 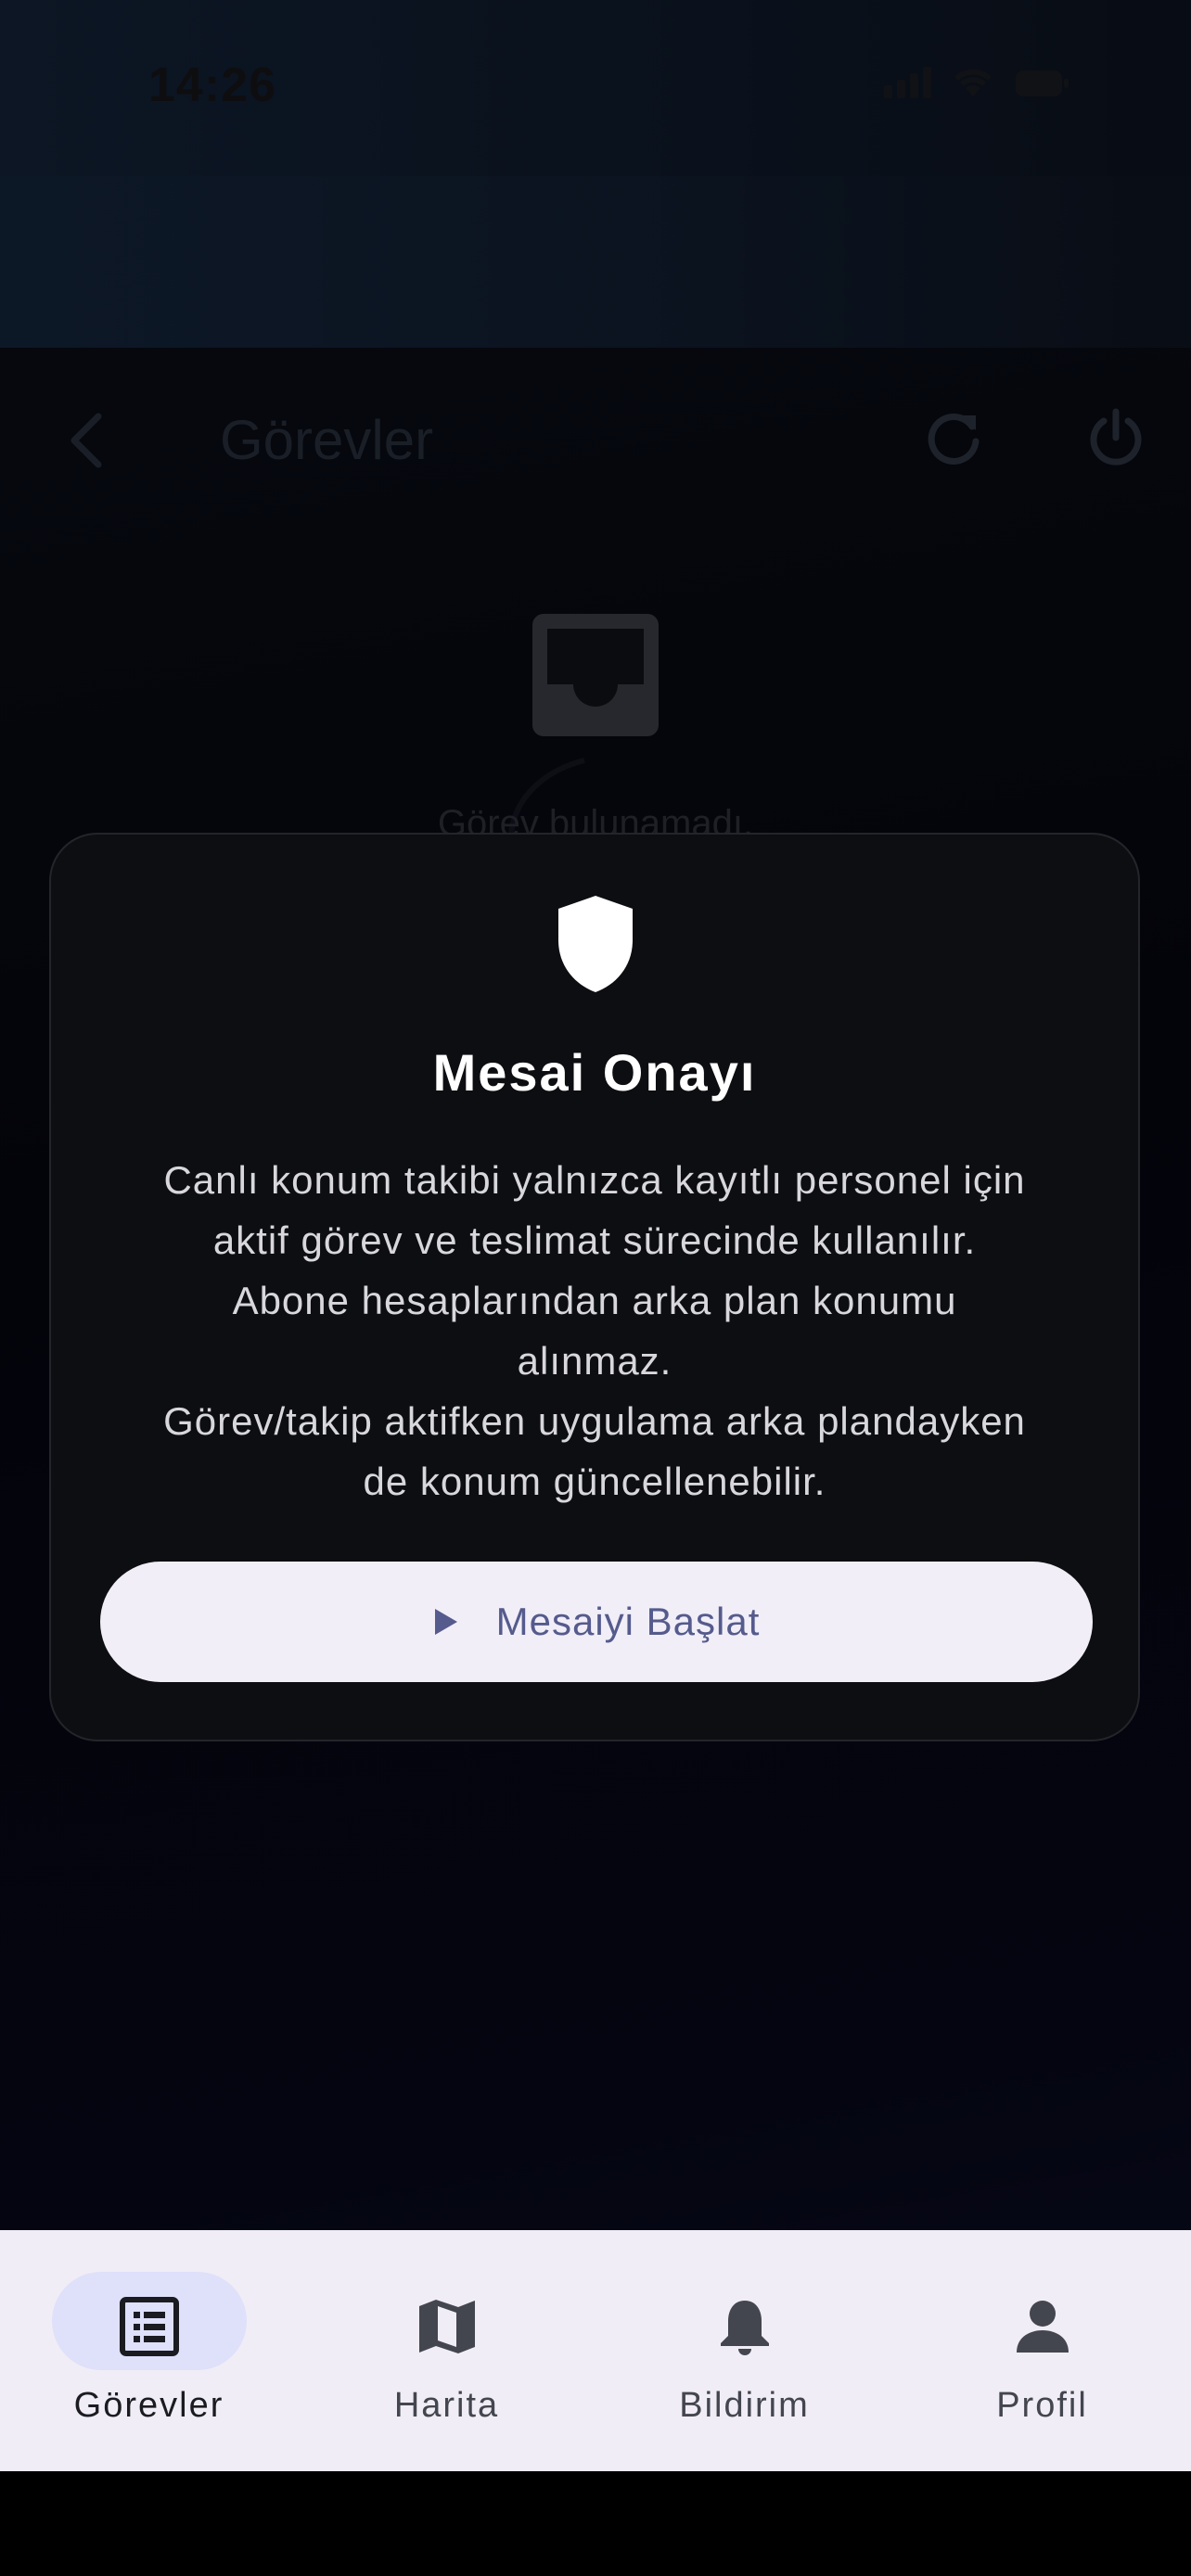 What do you see at coordinates (212, 85) in the screenshot?
I see `status-time: 14:26` at bounding box center [212, 85].